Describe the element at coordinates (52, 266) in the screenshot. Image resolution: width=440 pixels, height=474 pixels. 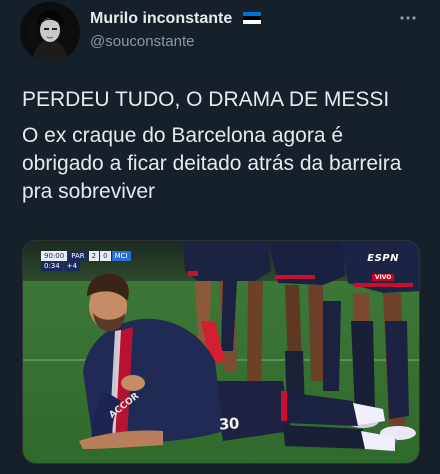
I see `period-time: 0:34` at that location.